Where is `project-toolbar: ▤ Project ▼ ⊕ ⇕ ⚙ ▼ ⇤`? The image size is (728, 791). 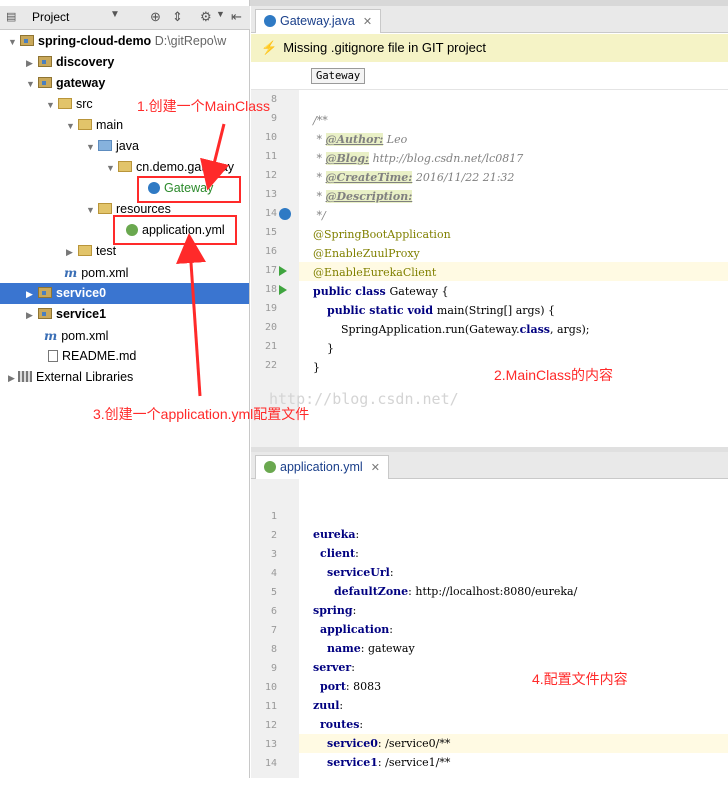 project-toolbar: ▤ Project ▼ ⊕ ⇕ ⚙ ▼ ⇤ is located at coordinates (125, 18).